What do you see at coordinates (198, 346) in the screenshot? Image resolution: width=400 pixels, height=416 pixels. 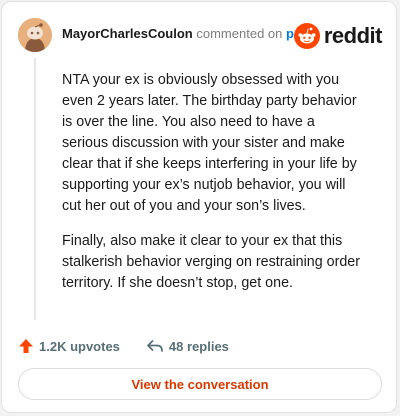 I see `reply-count-label: 48 replies` at bounding box center [198, 346].